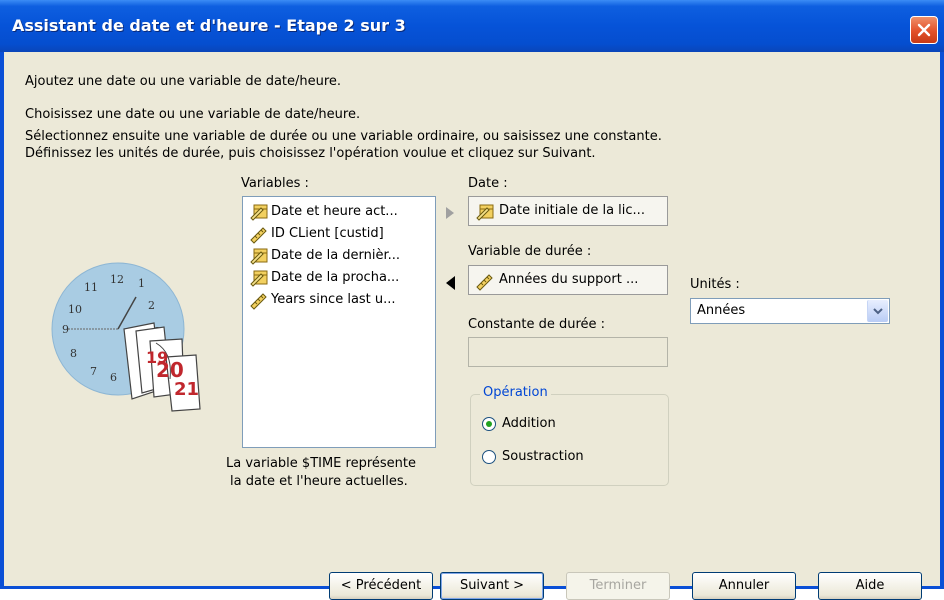 This screenshot has height=600, width=944. I want to click on help-button: Aide, so click(870, 586).